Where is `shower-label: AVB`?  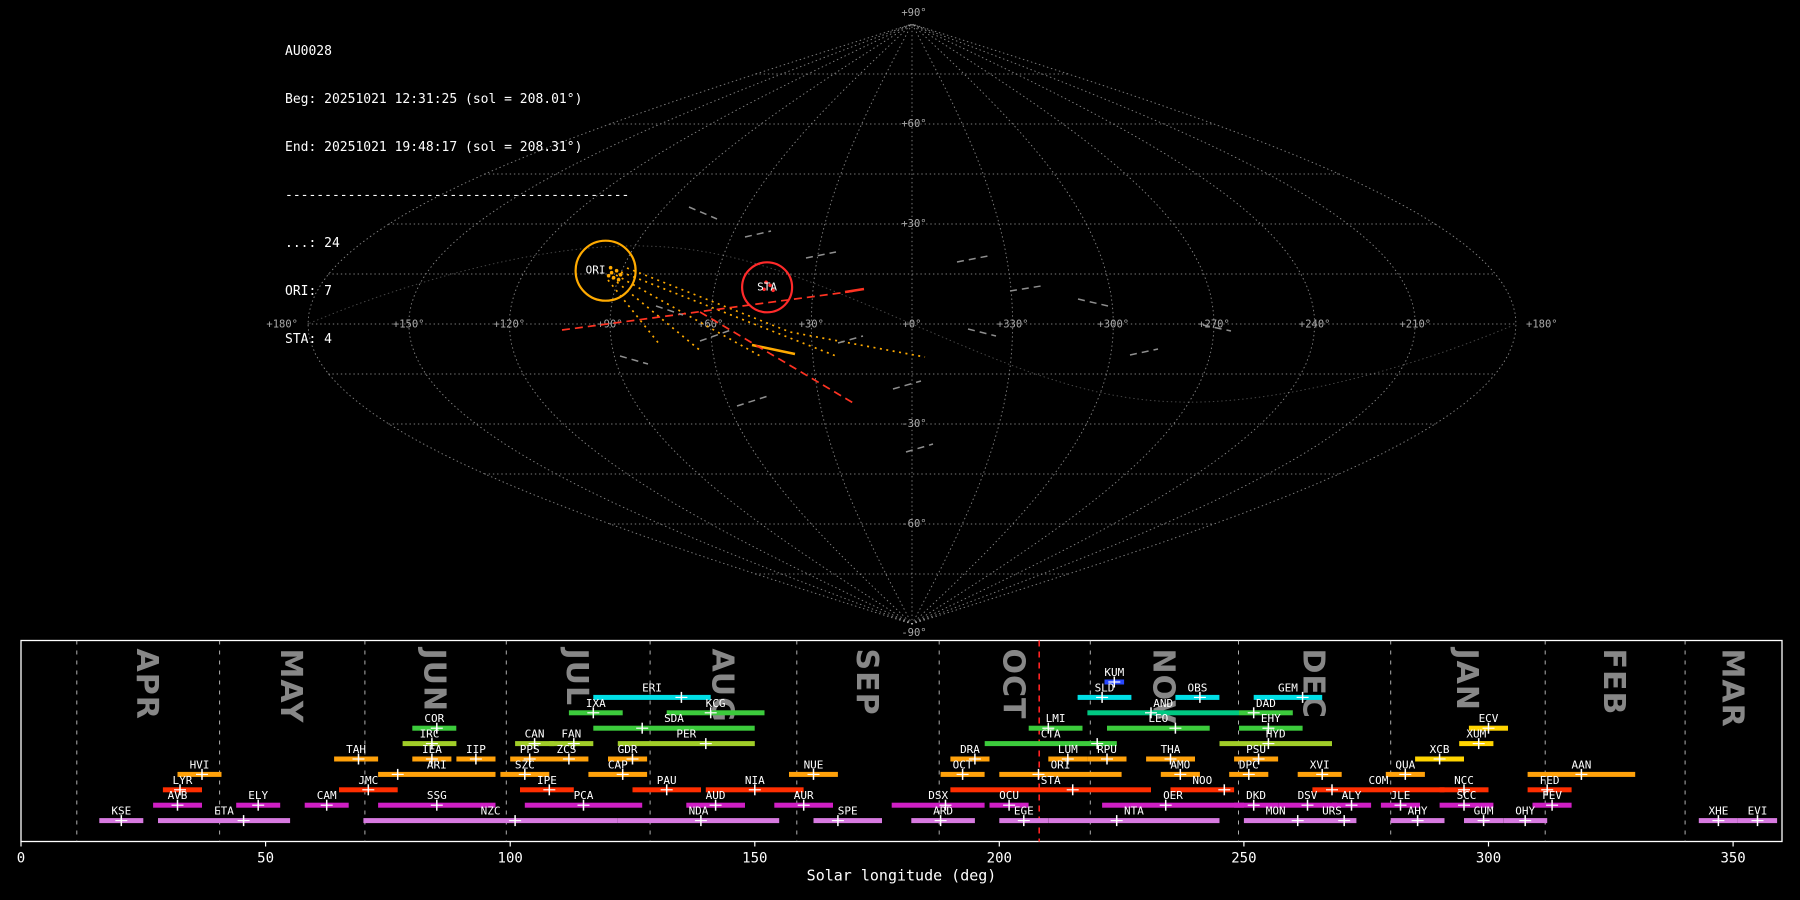 shower-label: AVB is located at coordinates (178, 795).